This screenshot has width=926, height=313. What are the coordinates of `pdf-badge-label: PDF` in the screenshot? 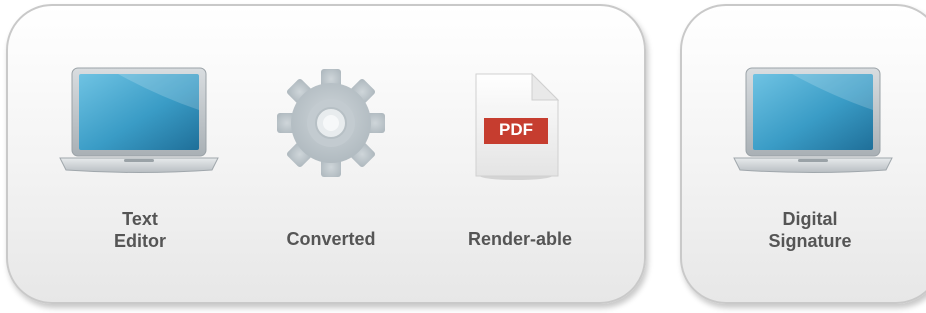 It's located at (516, 129).